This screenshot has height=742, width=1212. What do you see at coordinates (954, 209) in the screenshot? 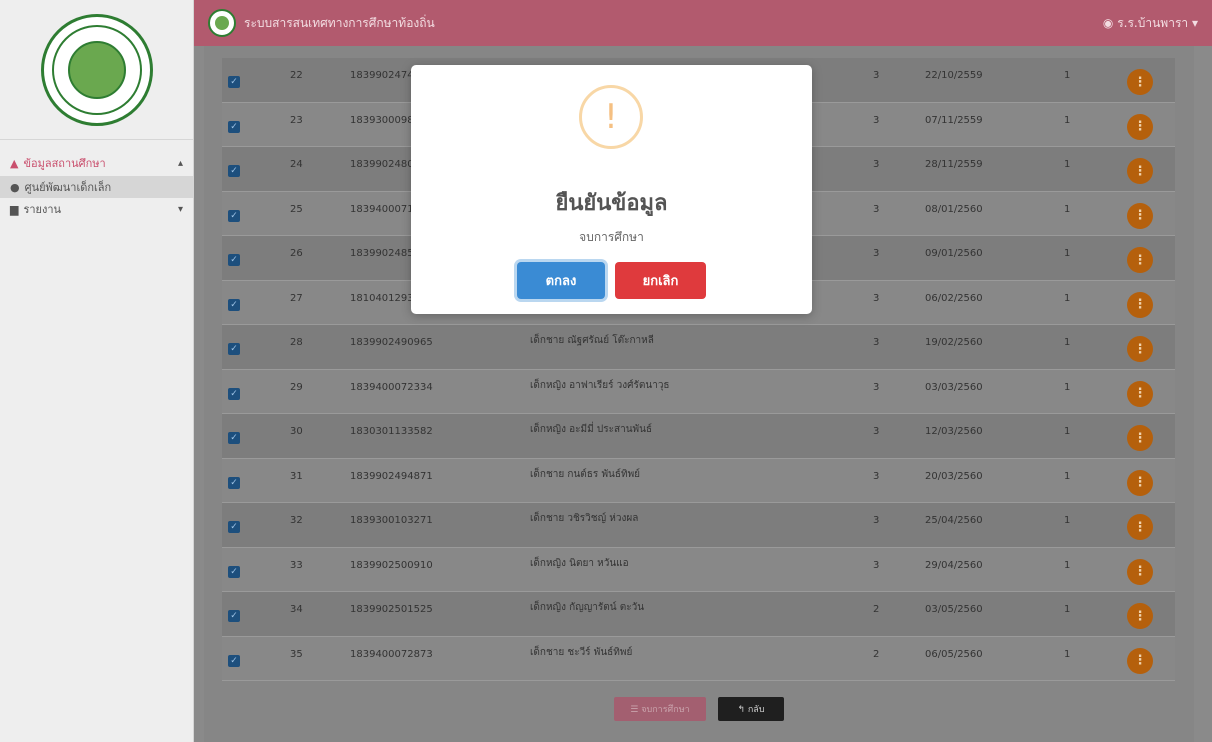
I see `cell-date: 08/01/2560` at bounding box center [954, 209].